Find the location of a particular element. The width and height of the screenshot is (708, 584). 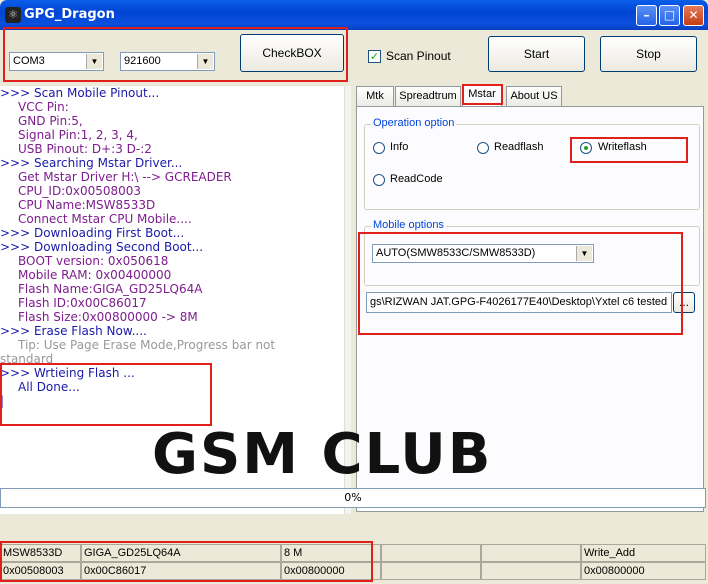

radio-readflash-label: Readflash is located at coordinates (519, 147).